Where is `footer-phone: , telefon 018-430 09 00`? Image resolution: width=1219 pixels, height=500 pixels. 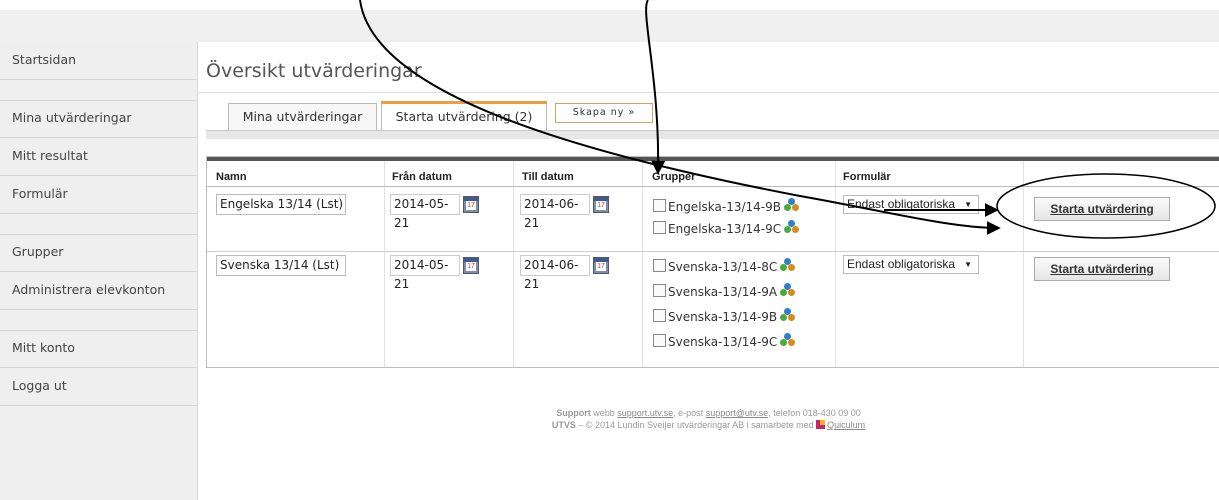
footer-phone: , telefon 018-430 09 00 is located at coordinates (814, 413).